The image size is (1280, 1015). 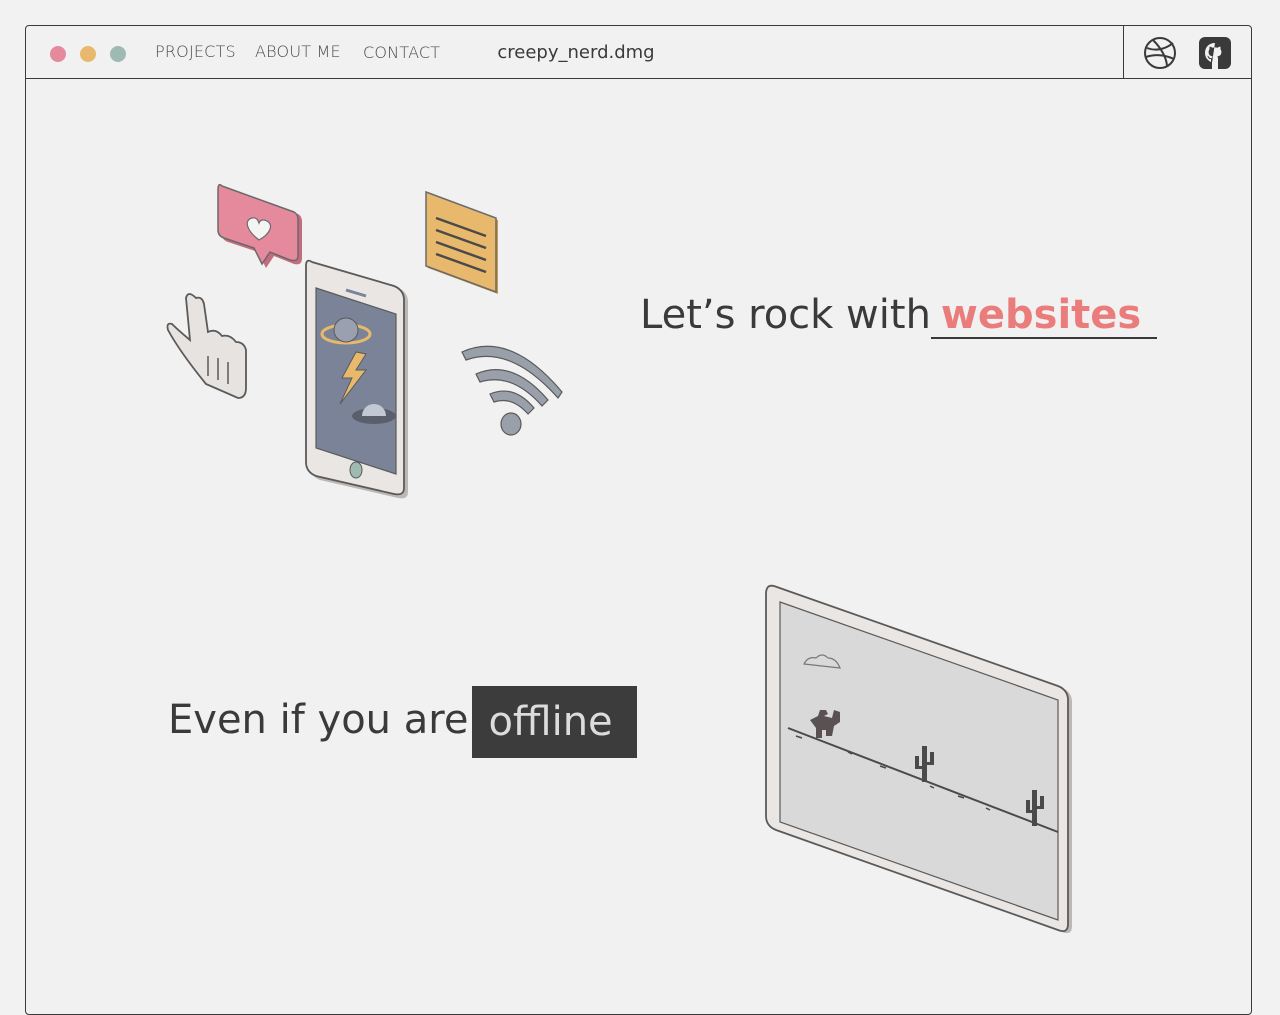 What do you see at coordinates (785, 315) in the screenshot?
I see `hero-prefix: Let’s rock with` at bounding box center [785, 315].